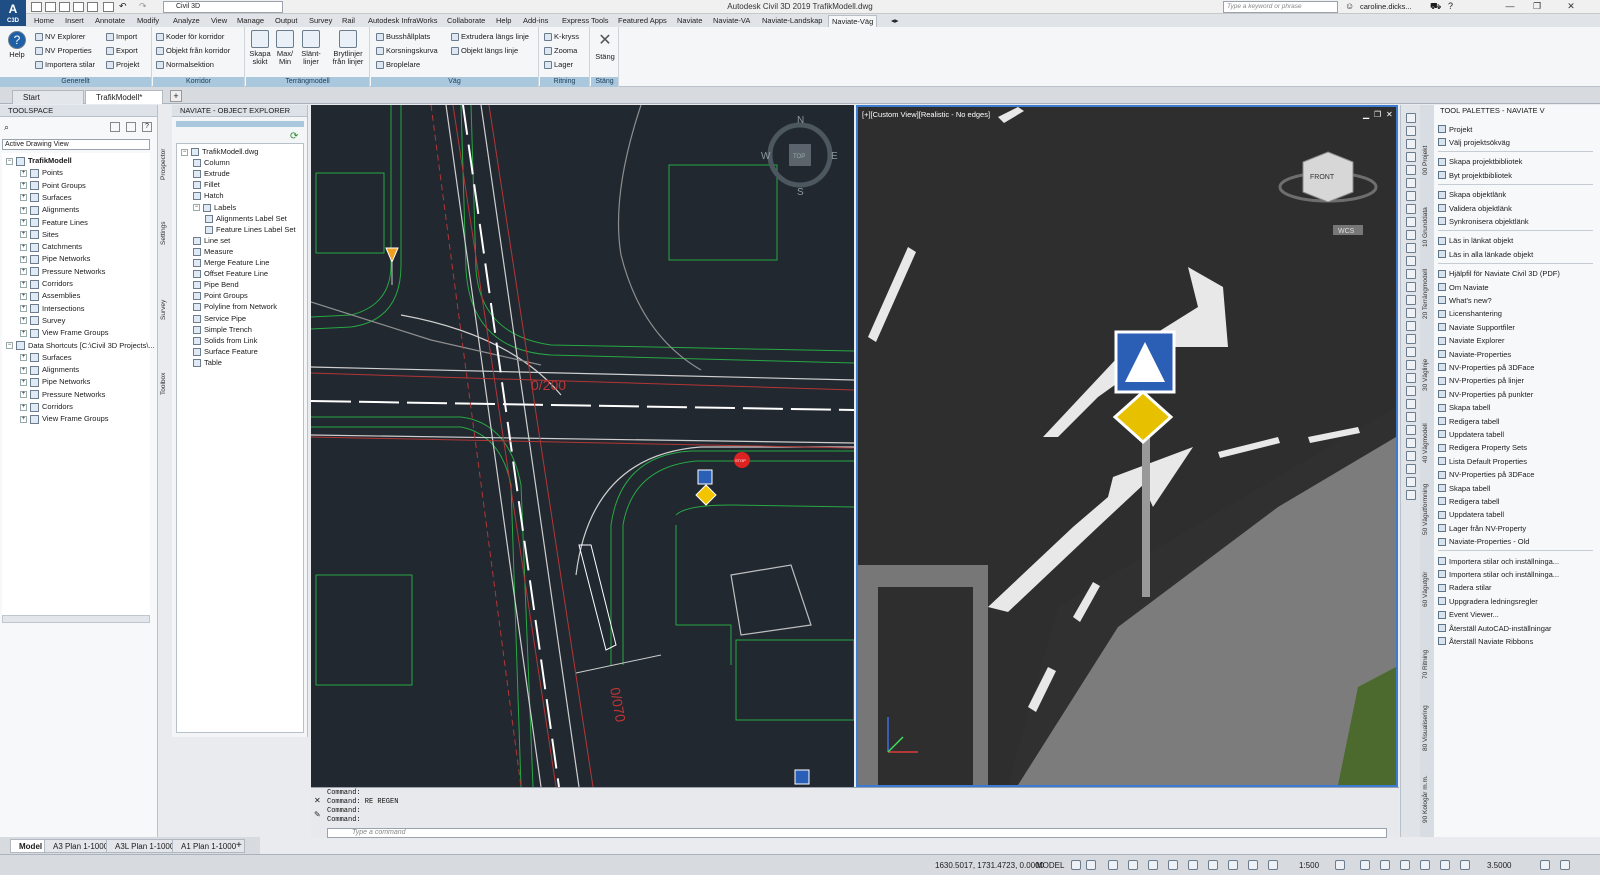 This screenshot has width=1600, height=875. I want to click on undo-icon: ↶, so click(123, 6).